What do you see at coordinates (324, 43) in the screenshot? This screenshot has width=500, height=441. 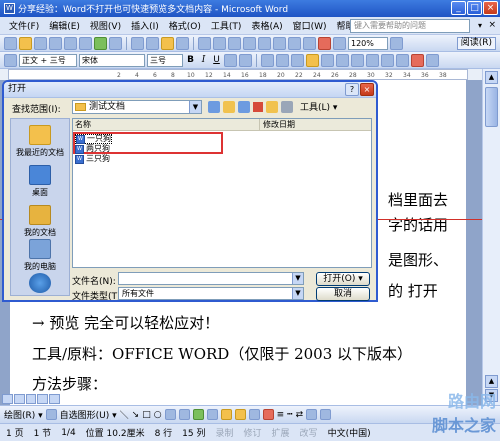 I see `document-map-icon` at bounding box center [324, 43].